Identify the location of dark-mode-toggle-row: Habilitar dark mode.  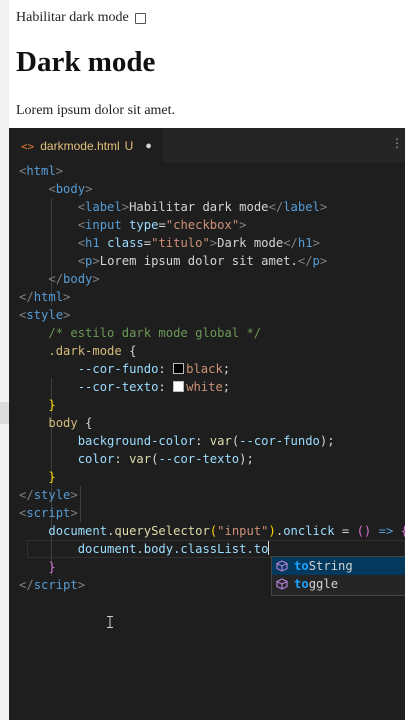
(81, 18).